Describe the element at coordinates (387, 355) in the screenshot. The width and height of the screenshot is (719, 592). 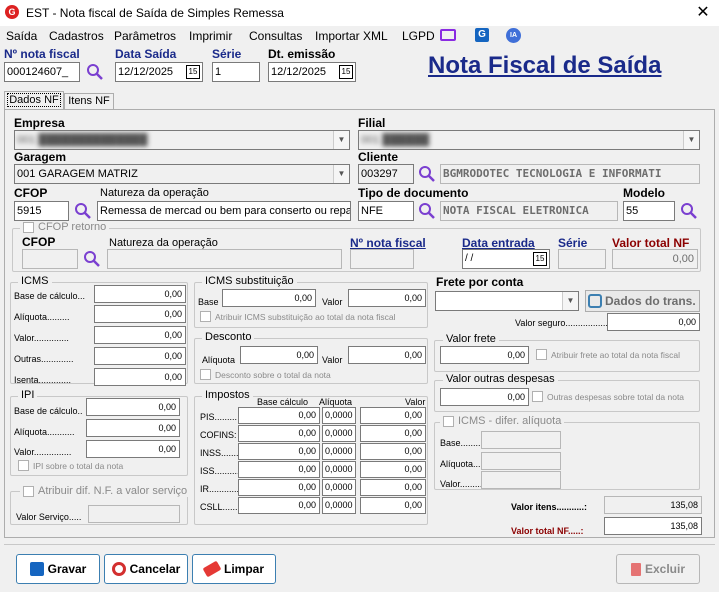
I see `desconto-valor-input: 0,00` at that location.